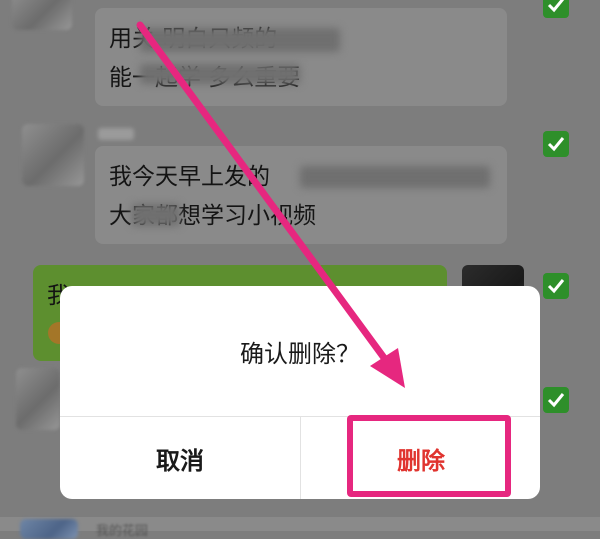  What do you see at coordinates (122, 531) in the screenshot?
I see `sender-name: 我的花园` at bounding box center [122, 531].